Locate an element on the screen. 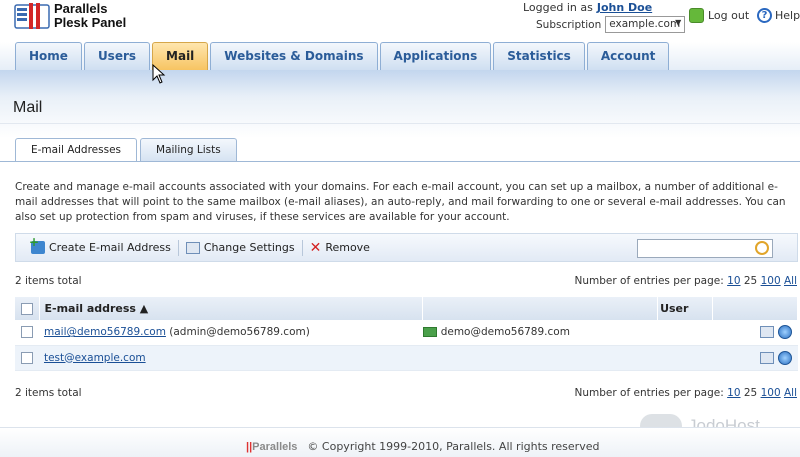 Image resolution: width=800 pixels, height=457 pixels. table-header-row: E-mail address ▲ User is located at coordinates (406, 308).